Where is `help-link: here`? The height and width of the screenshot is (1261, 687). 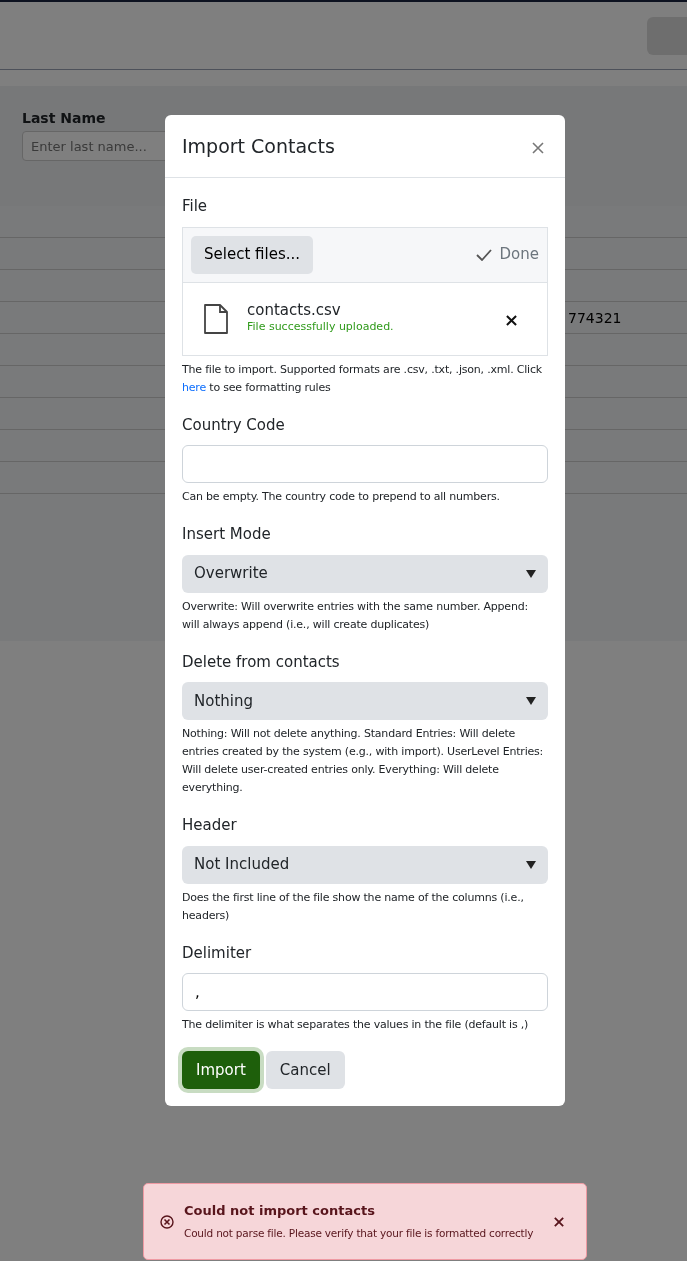 help-link: here is located at coordinates (194, 387).